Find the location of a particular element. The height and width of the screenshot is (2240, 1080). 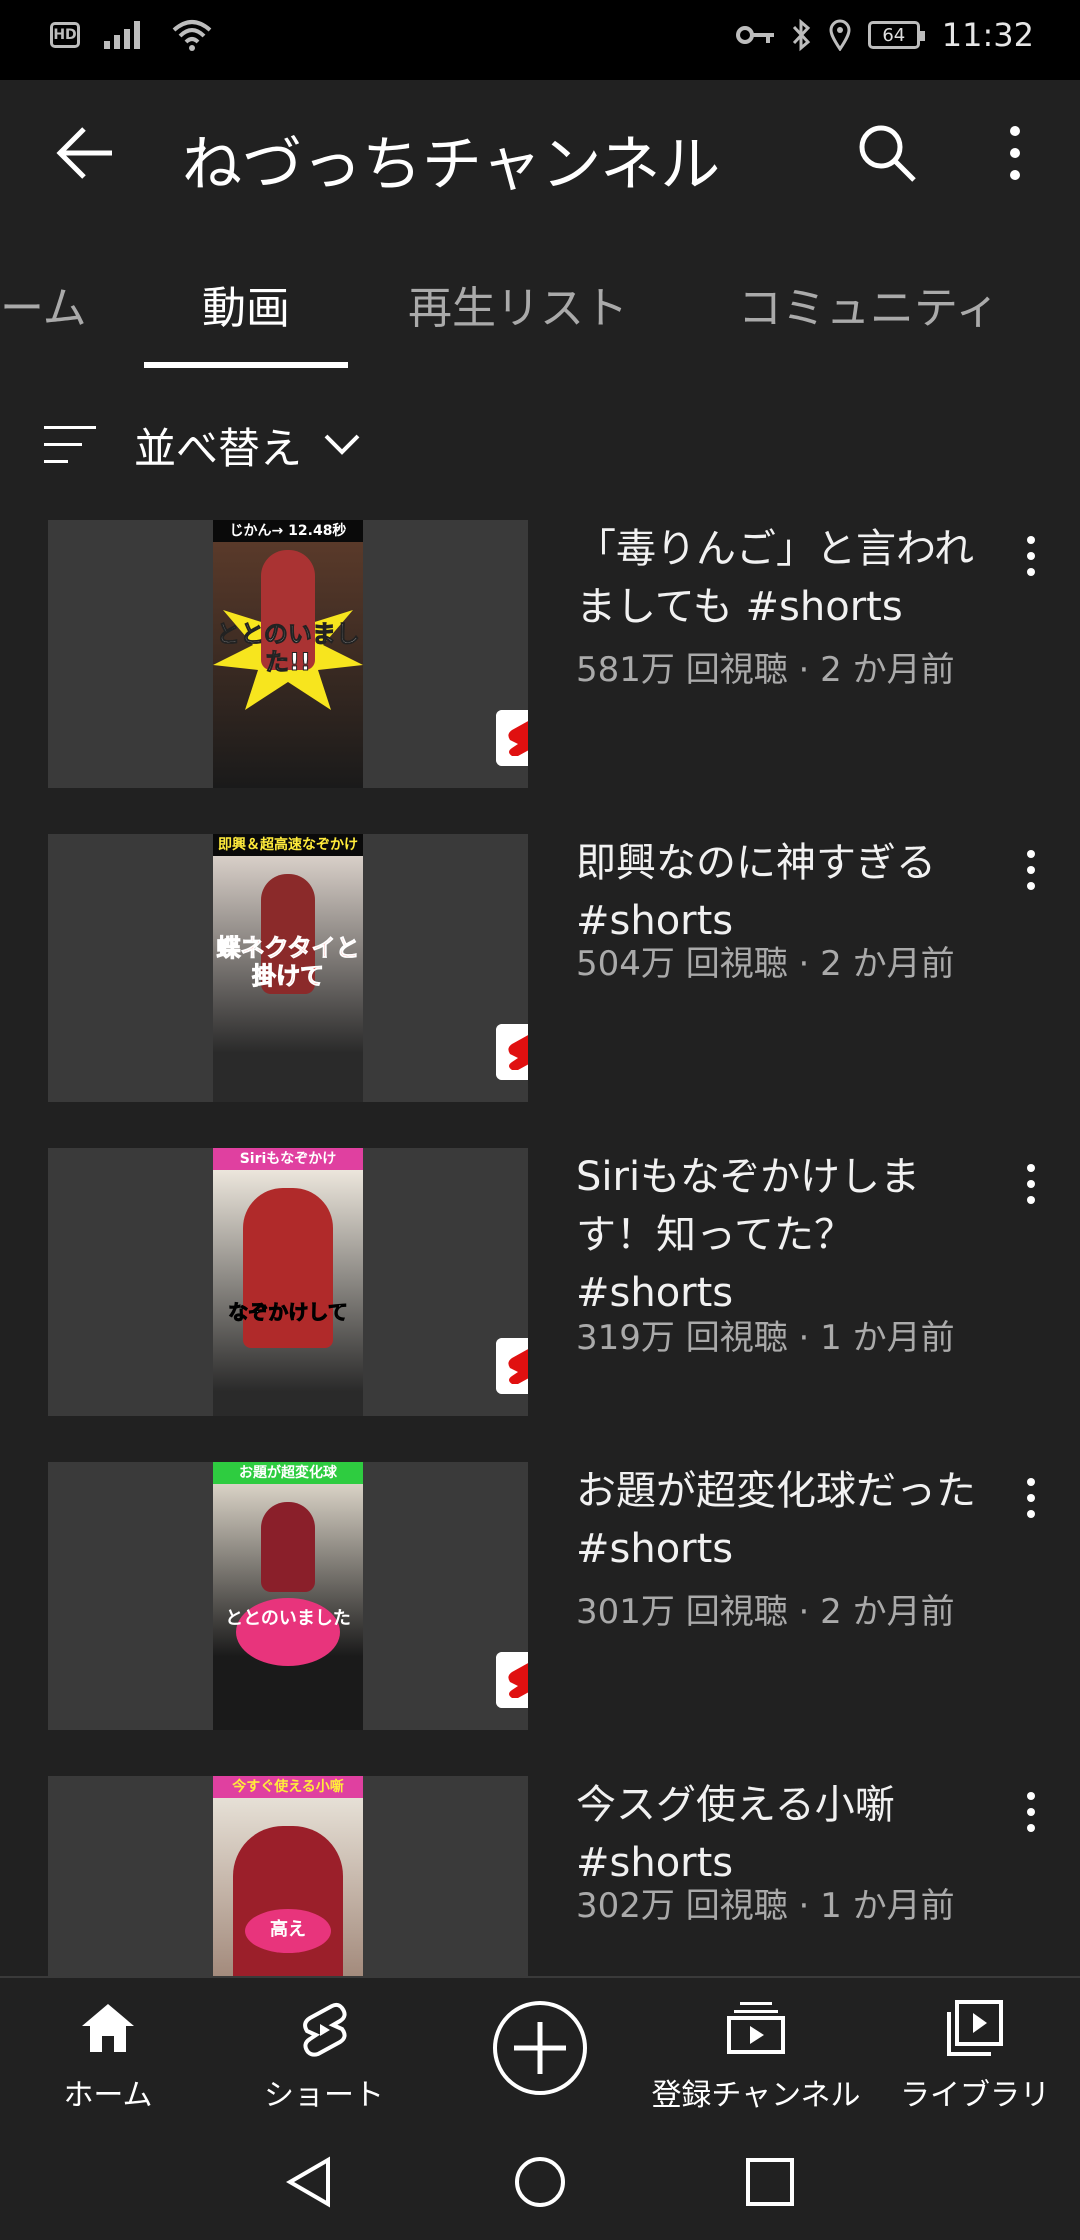

thumbnail-frame: Siriもなぞかけ なぞかけして is located at coordinates (288, 1282).